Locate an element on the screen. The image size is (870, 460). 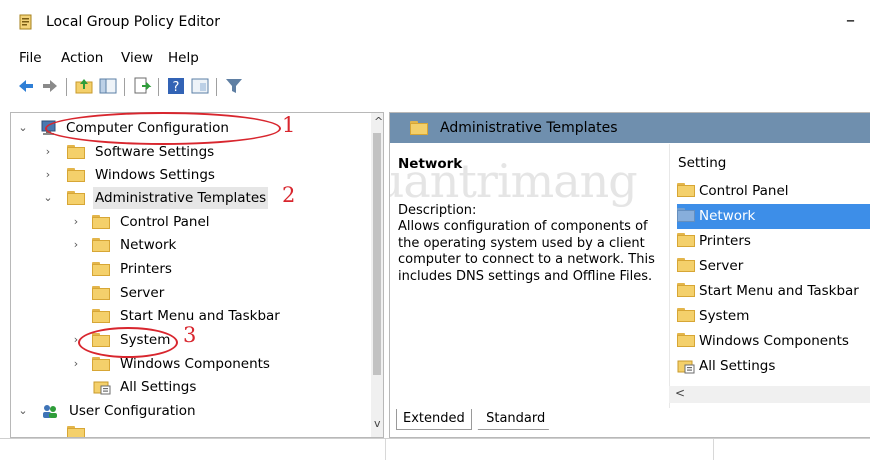
menu-file: File is located at coordinates (30, 58).